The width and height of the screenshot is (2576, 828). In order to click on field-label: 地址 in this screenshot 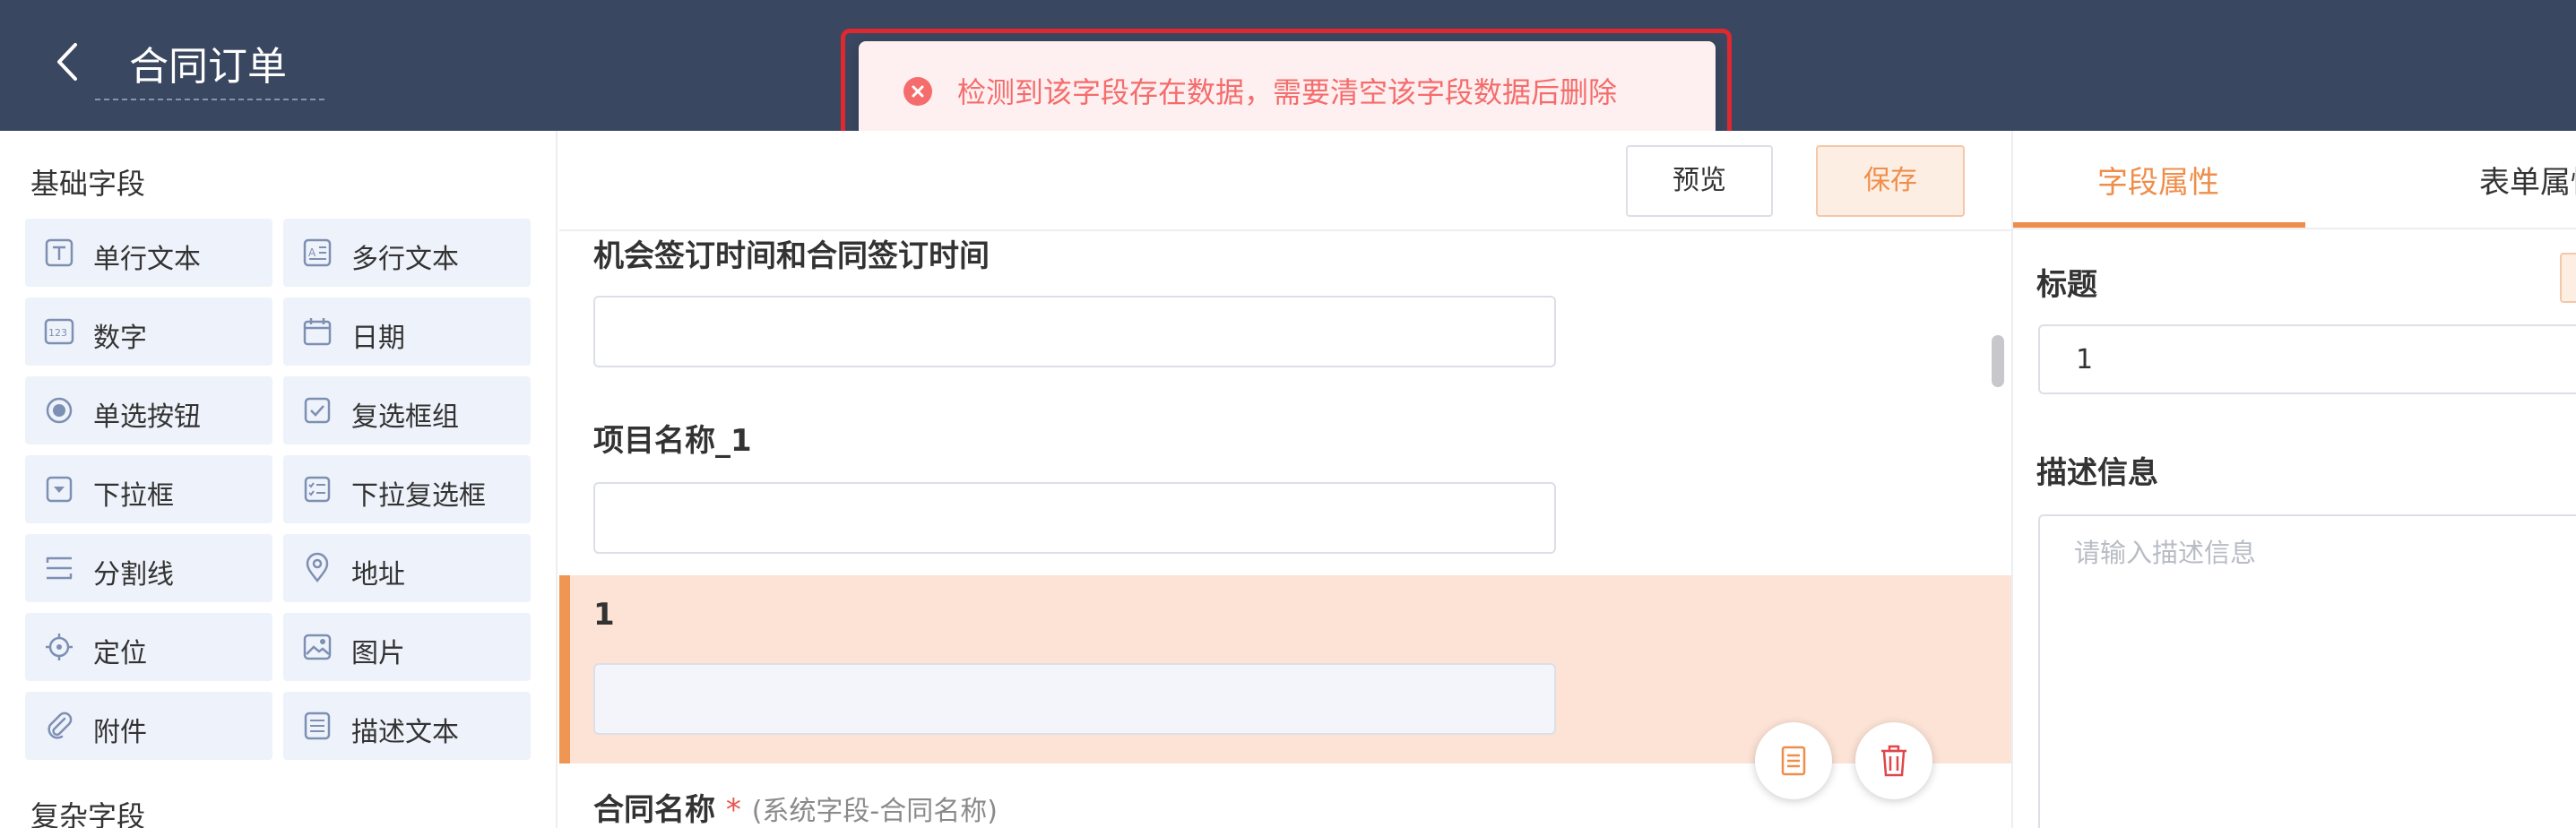, I will do `click(378, 575)`.